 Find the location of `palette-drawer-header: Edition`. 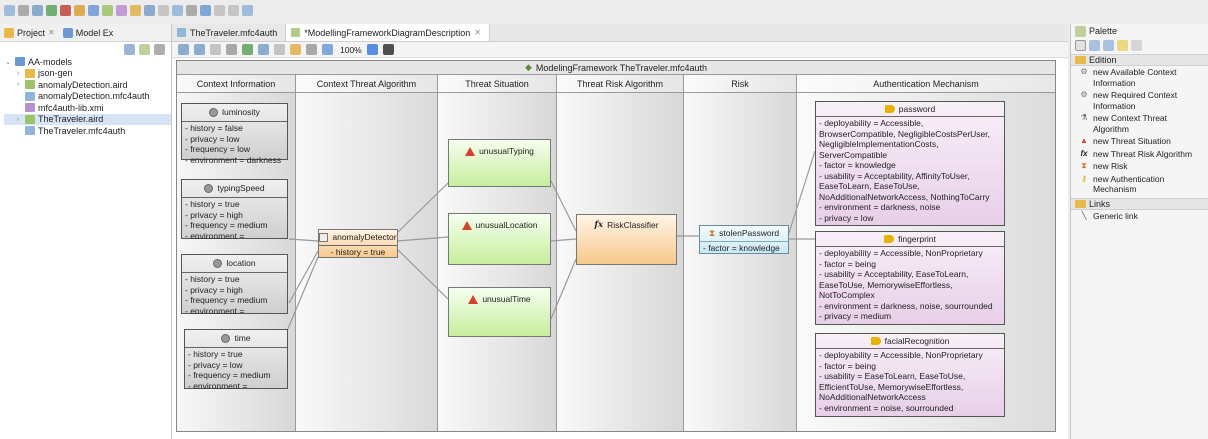

palette-drawer-header: Edition is located at coordinates (1139, 60).